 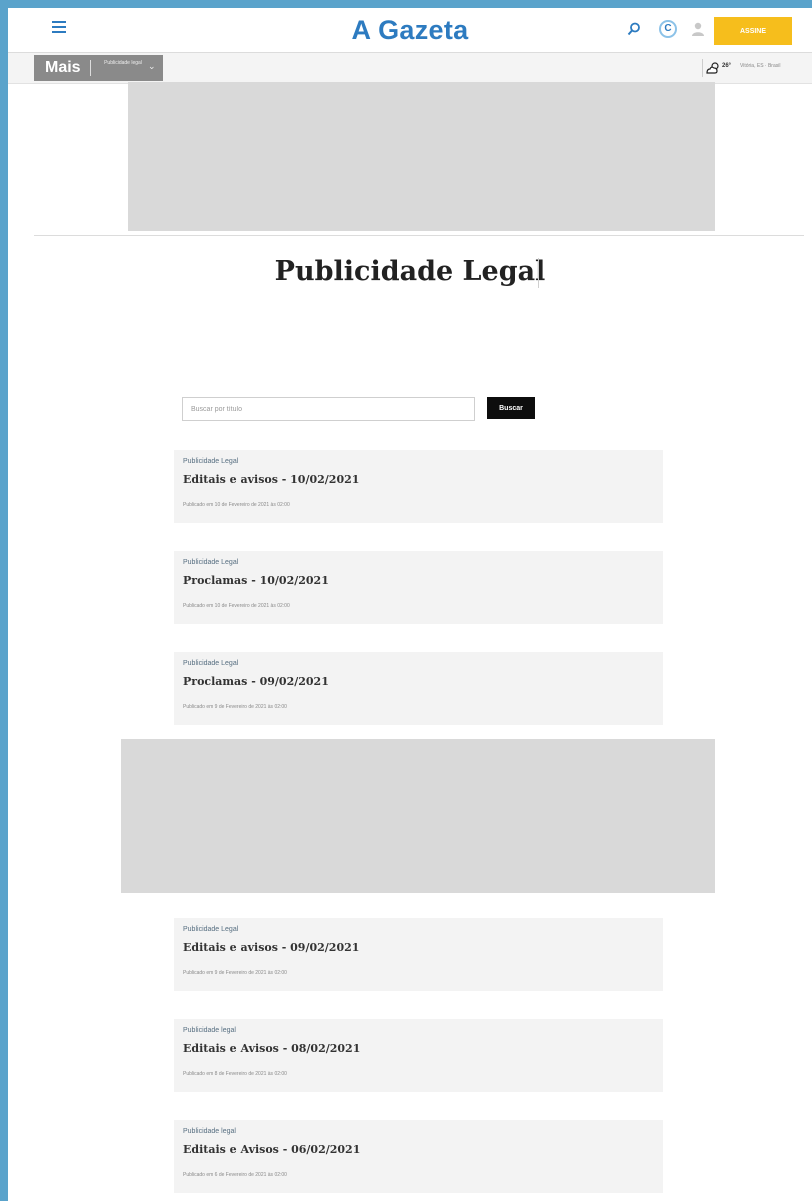 What do you see at coordinates (538, 273) in the screenshot?
I see `title-divider` at bounding box center [538, 273].